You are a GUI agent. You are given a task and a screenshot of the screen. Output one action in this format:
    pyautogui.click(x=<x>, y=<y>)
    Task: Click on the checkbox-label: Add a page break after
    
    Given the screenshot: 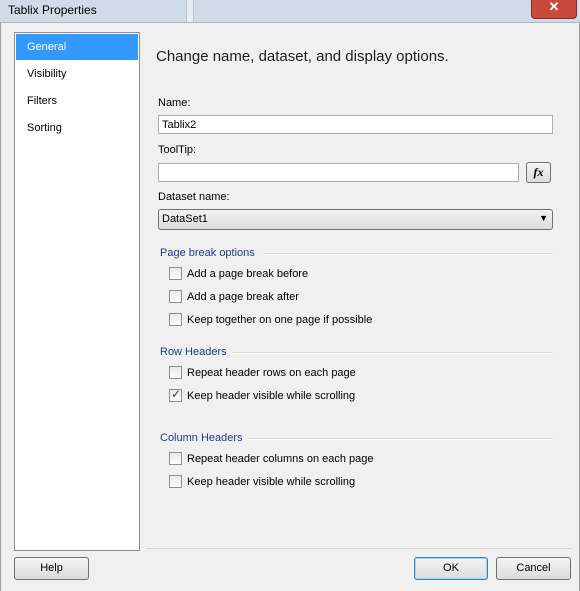 What is the action you would take?
    pyautogui.click(x=243, y=297)
    